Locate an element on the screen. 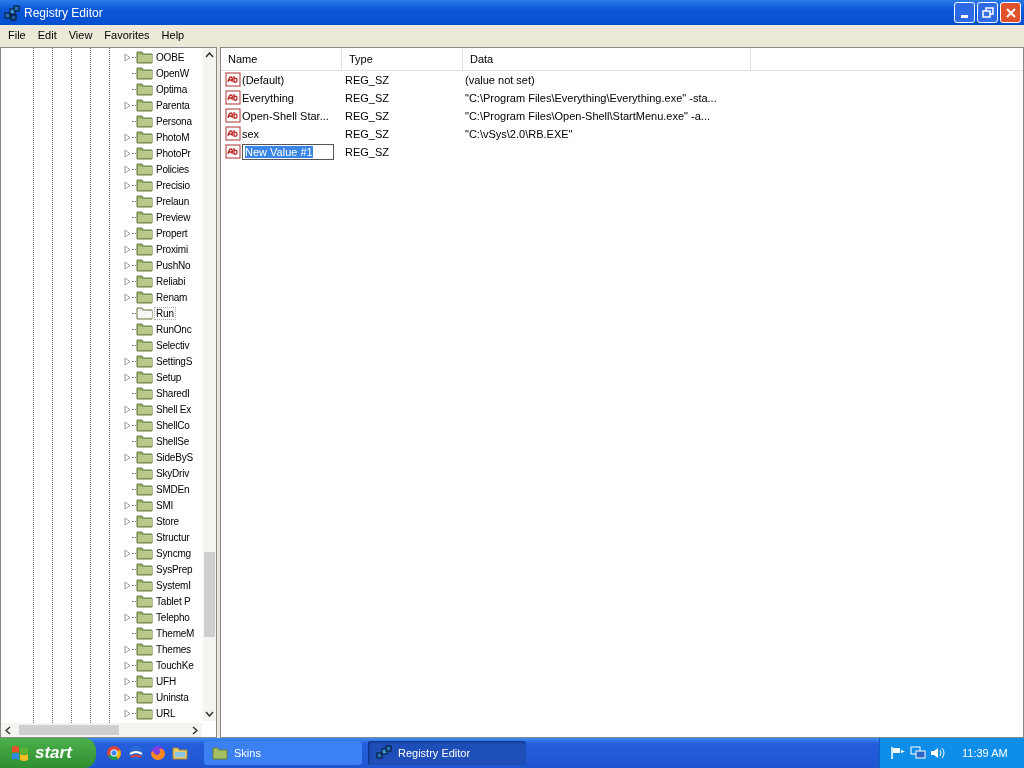  tree-item: TouchKe is located at coordinates (175, 665).